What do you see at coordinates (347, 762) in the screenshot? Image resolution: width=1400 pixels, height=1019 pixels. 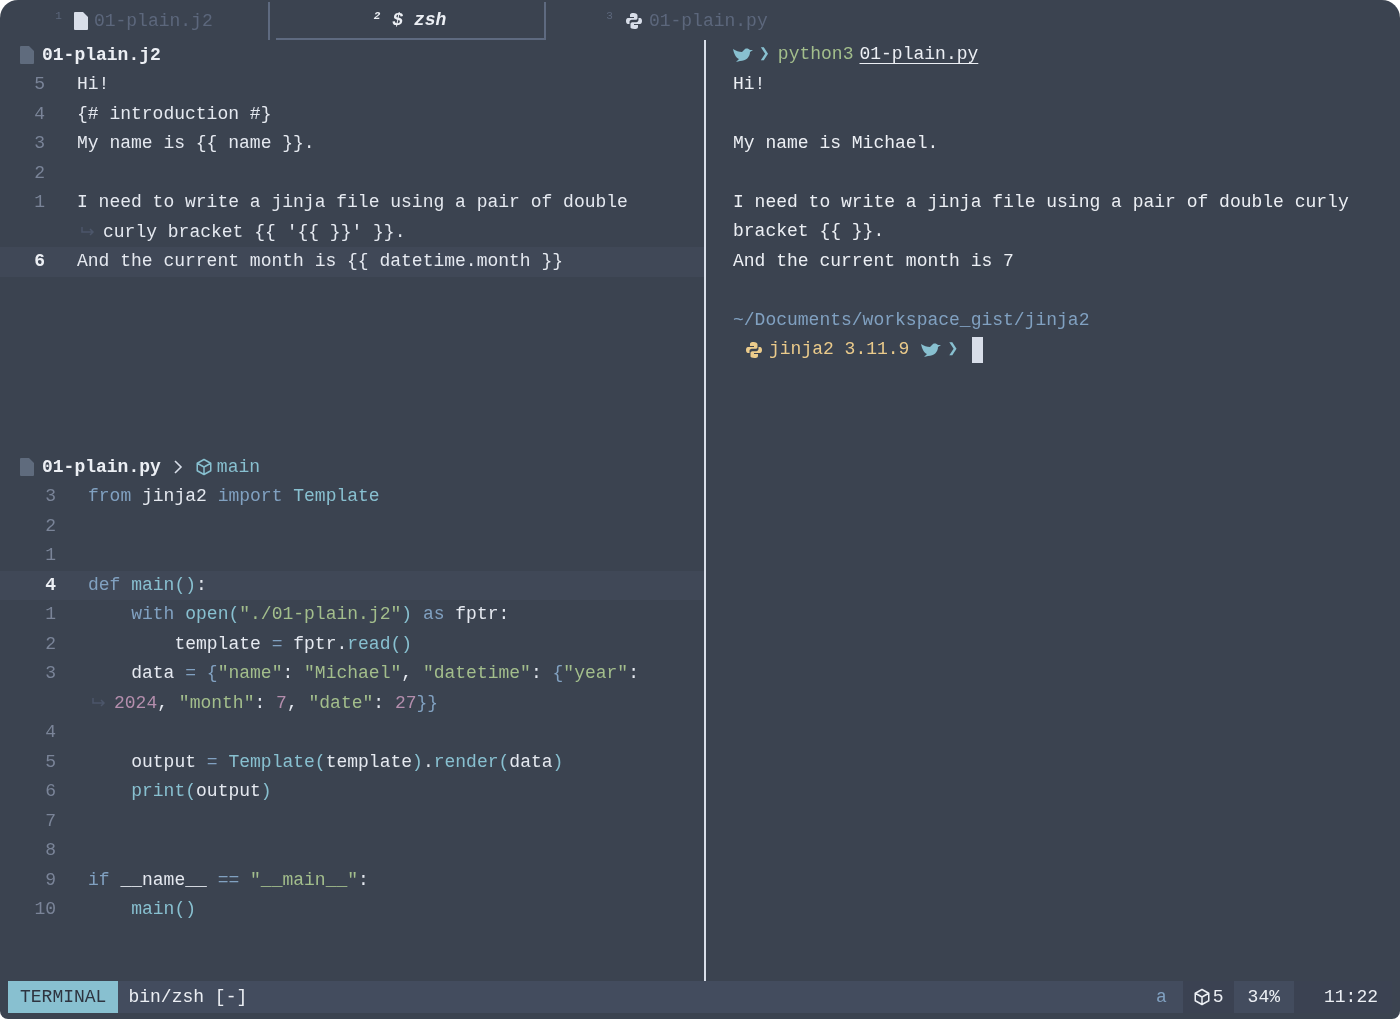 I see `code-line: output = Template(template).render(data)` at bounding box center [347, 762].